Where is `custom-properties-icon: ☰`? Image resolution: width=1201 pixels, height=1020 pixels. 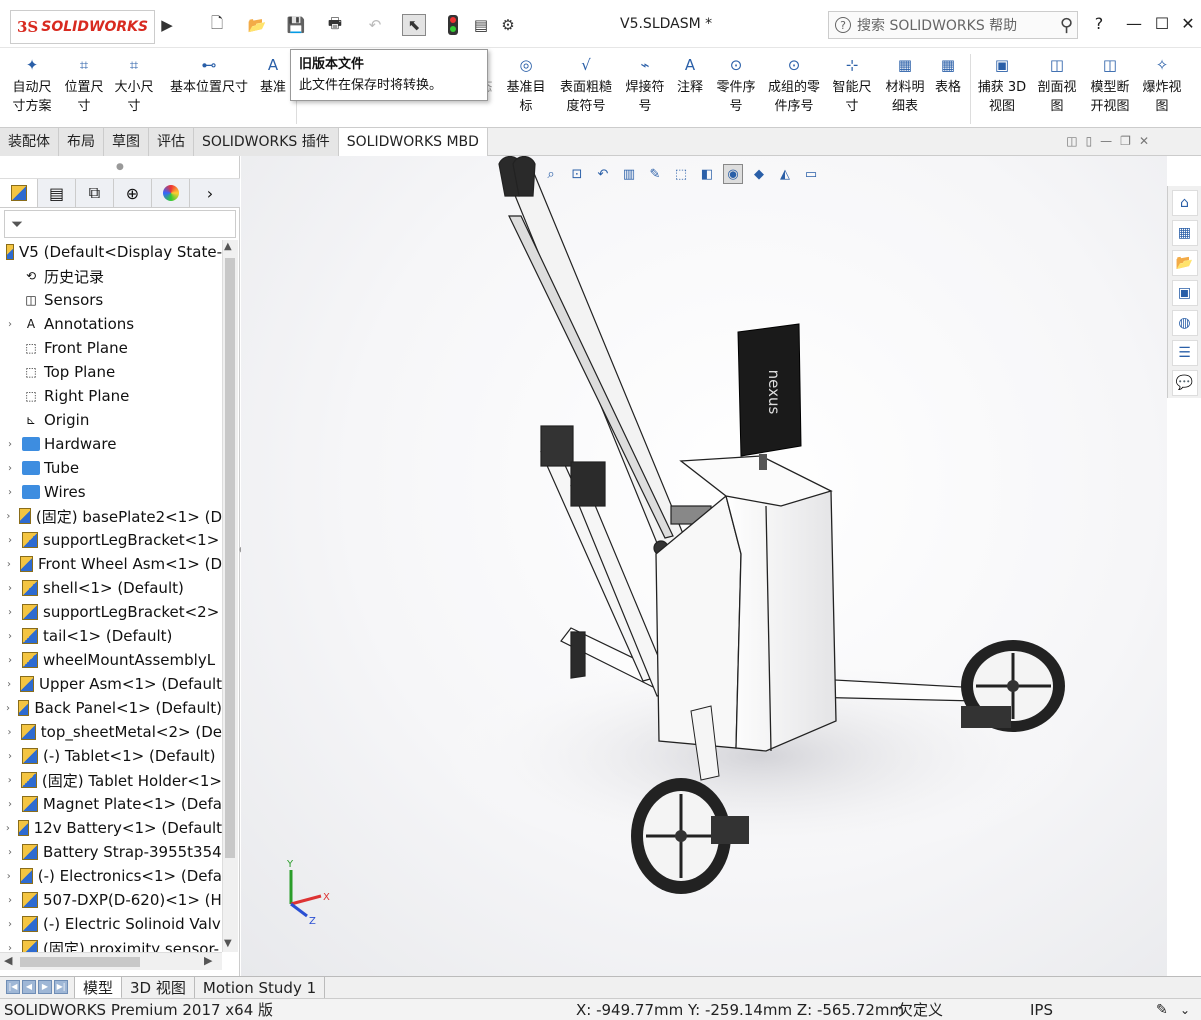
custom-properties-icon: ☰ is located at coordinates (1184, 353).